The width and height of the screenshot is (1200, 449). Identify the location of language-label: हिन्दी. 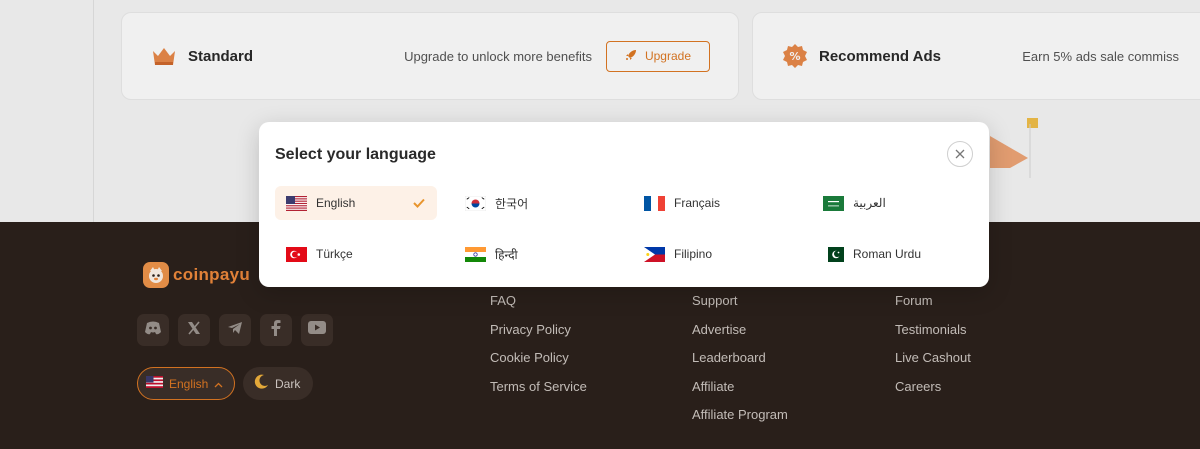
(506, 254).